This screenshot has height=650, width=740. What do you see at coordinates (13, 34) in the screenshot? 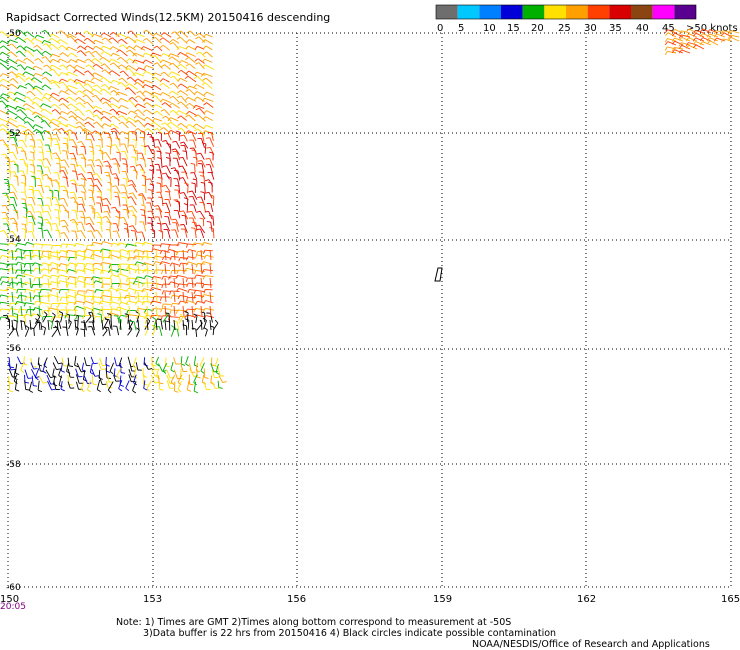
I see `lat-label-50: -50` at bounding box center [13, 34].